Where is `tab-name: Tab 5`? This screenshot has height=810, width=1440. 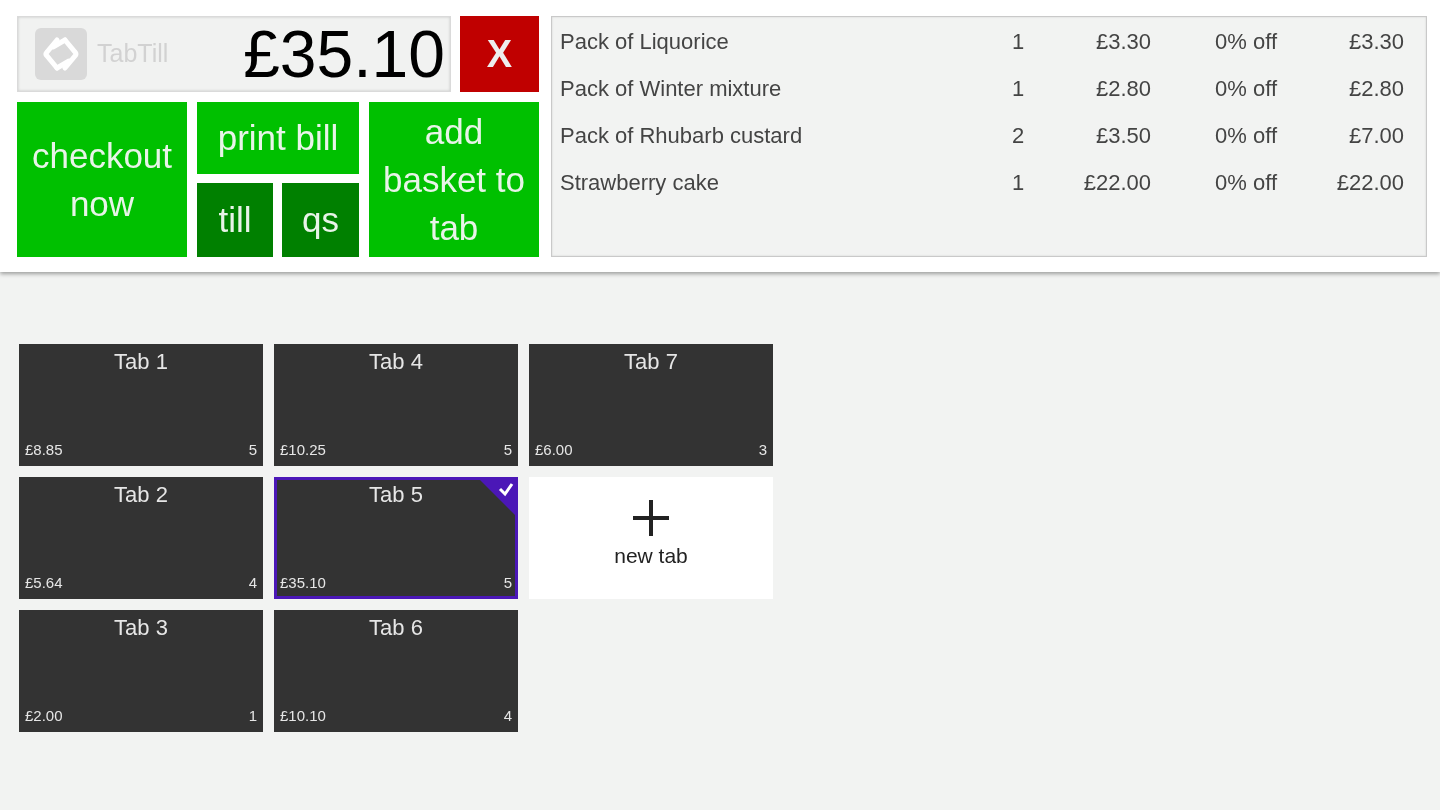 tab-name: Tab 5 is located at coordinates (396, 495).